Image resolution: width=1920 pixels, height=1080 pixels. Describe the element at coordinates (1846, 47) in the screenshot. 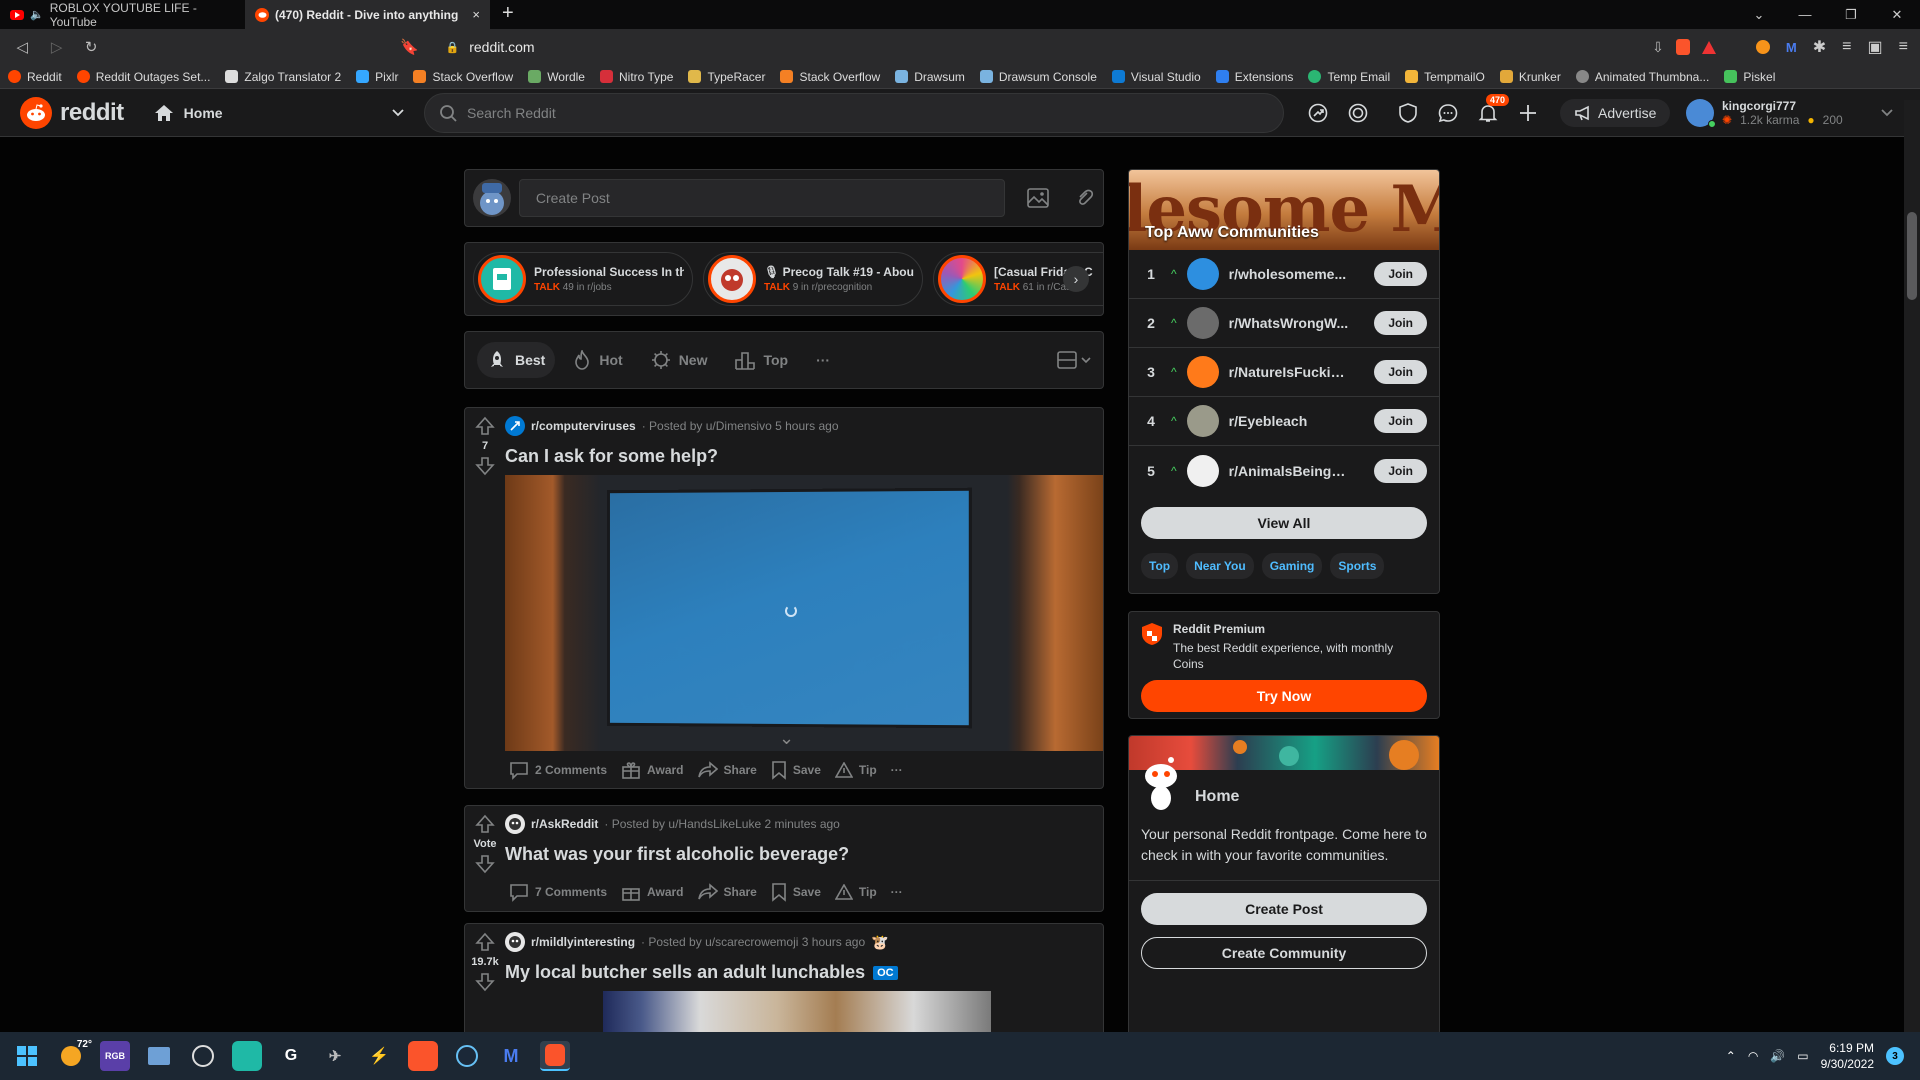

I see `playlist-icon: ≡` at that location.